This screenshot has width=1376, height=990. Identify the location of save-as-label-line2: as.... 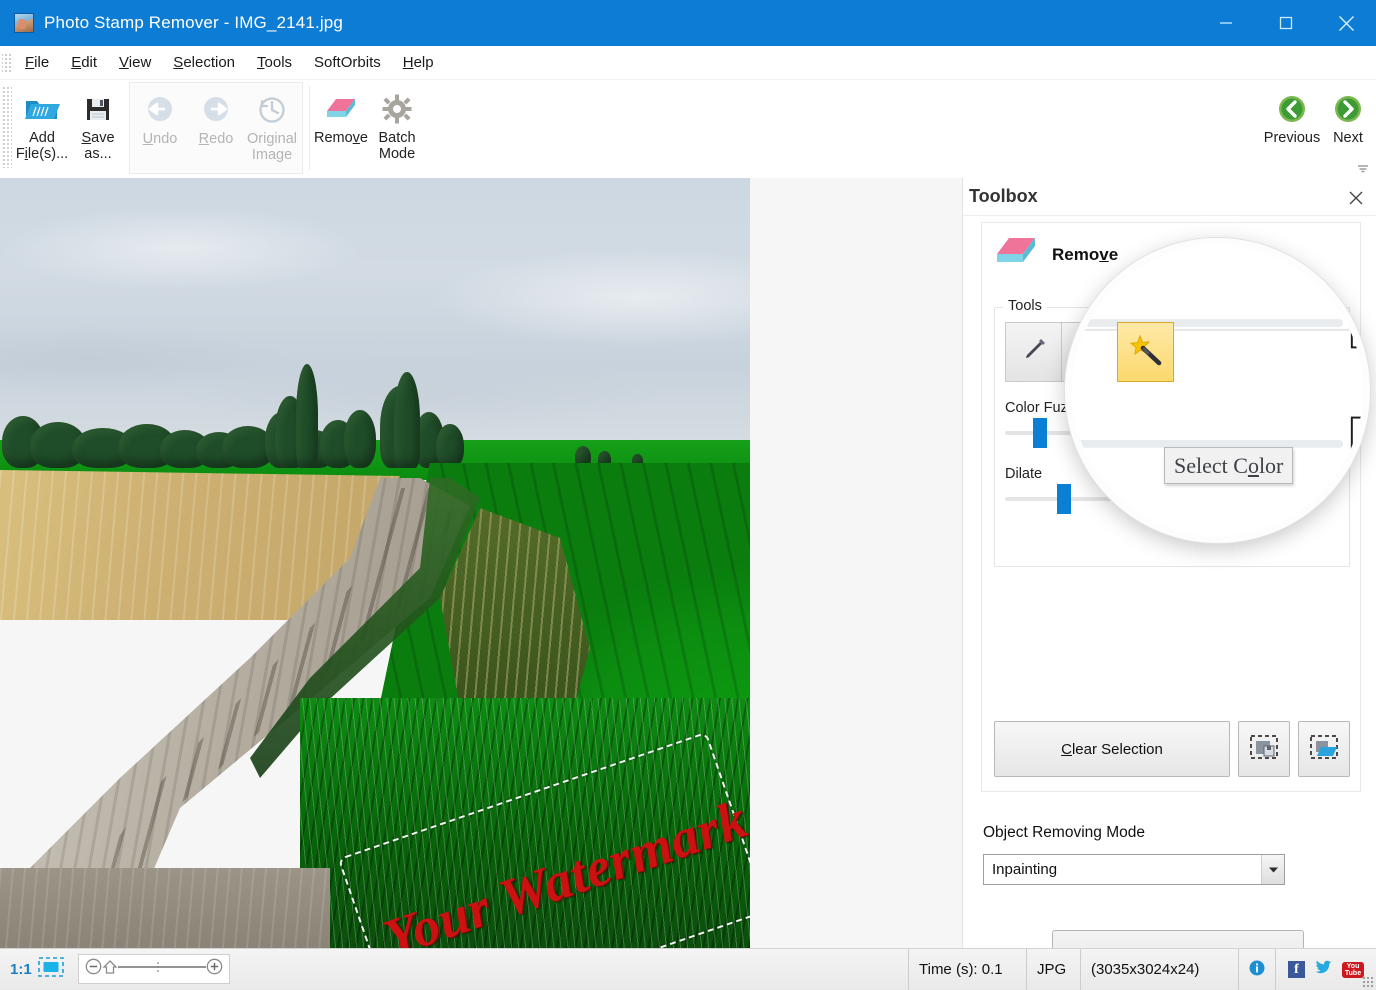
(98, 154).